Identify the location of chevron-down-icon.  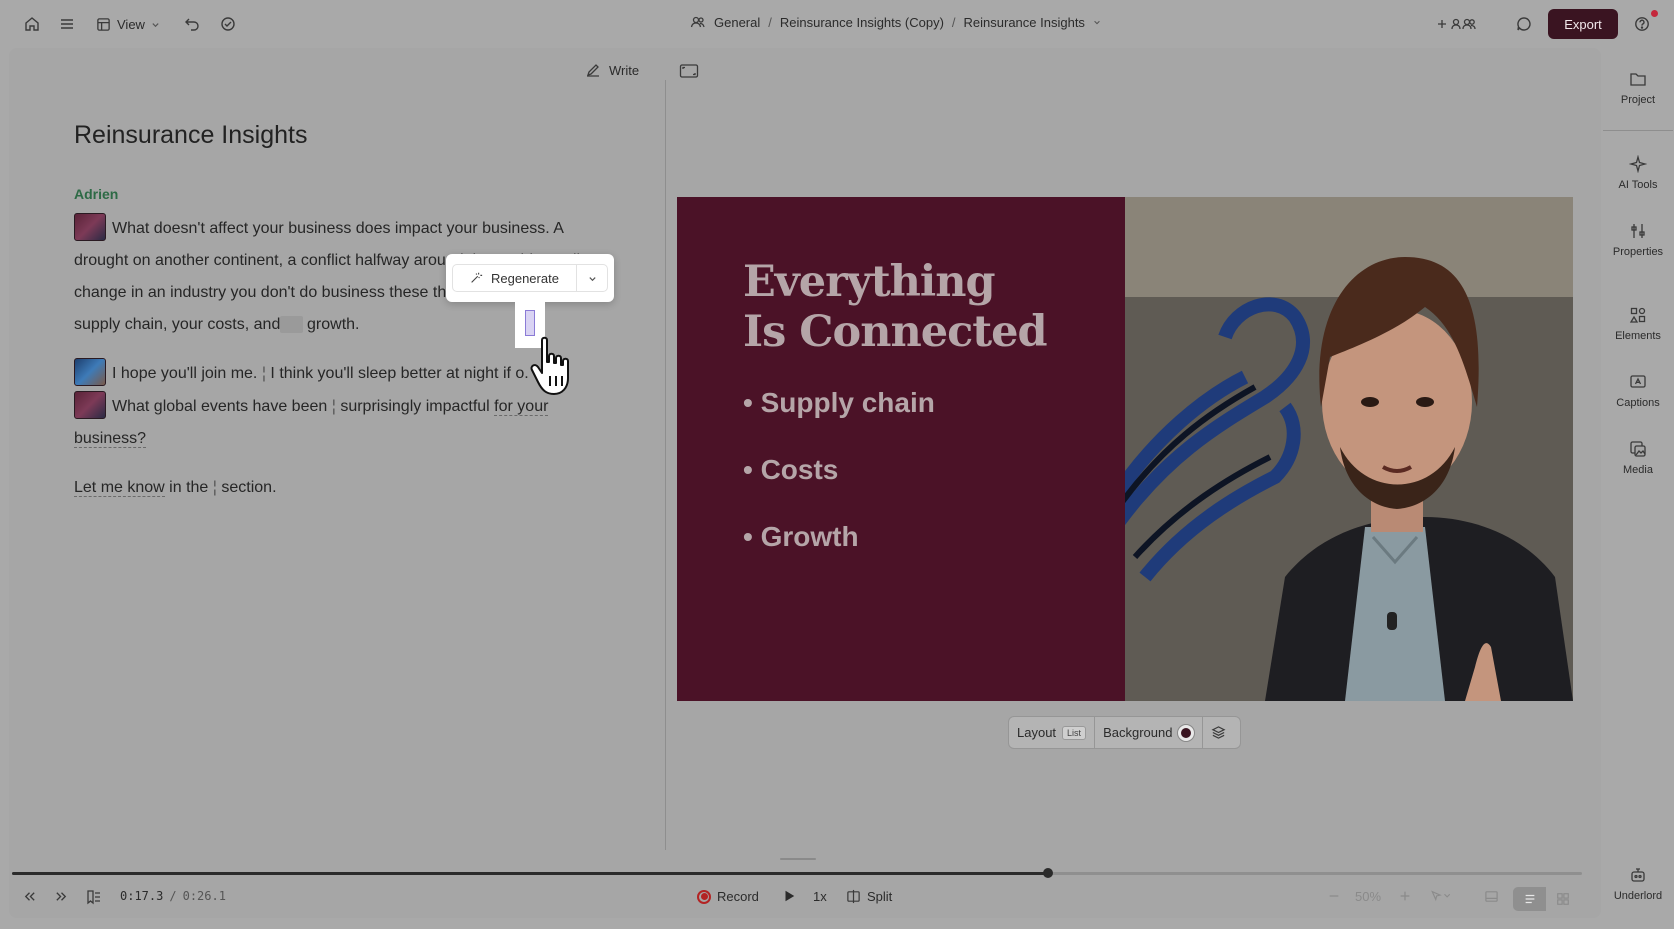
(1097, 22).